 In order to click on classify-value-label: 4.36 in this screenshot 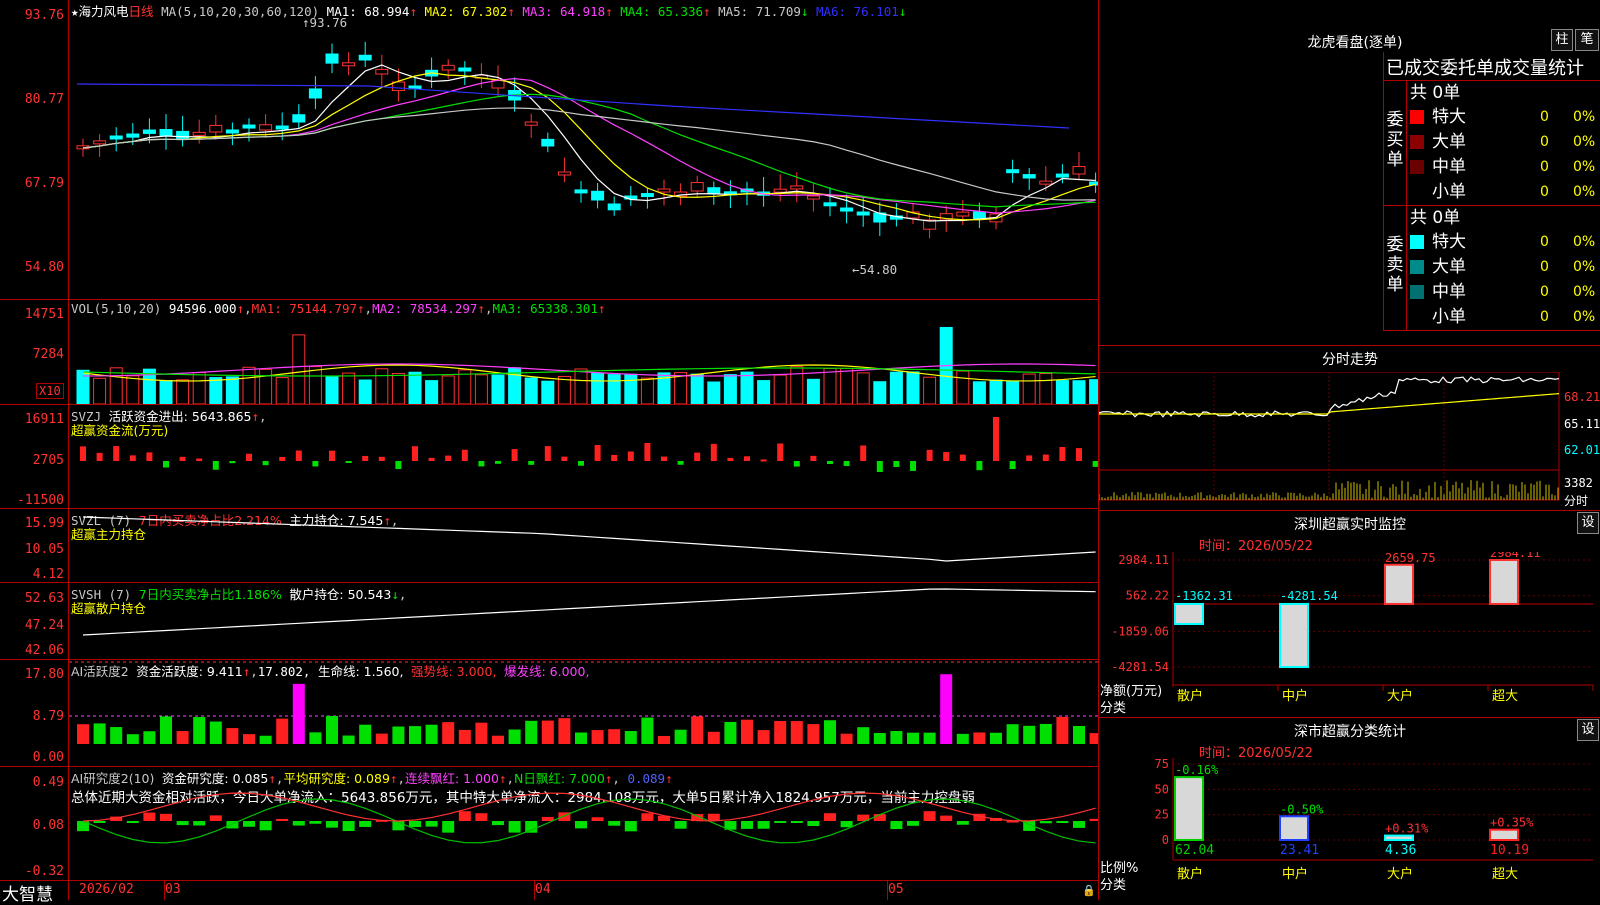, I will do `click(1400, 850)`.